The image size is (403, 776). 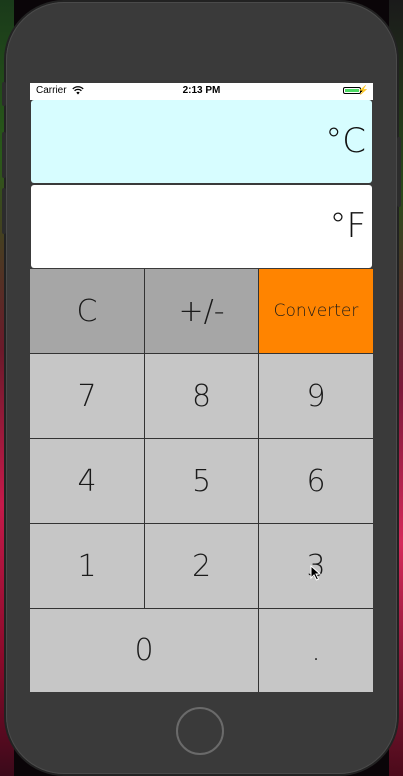 I want to click on status-bar: Carrier 2:13 PM ⚡, so click(x=201, y=91).